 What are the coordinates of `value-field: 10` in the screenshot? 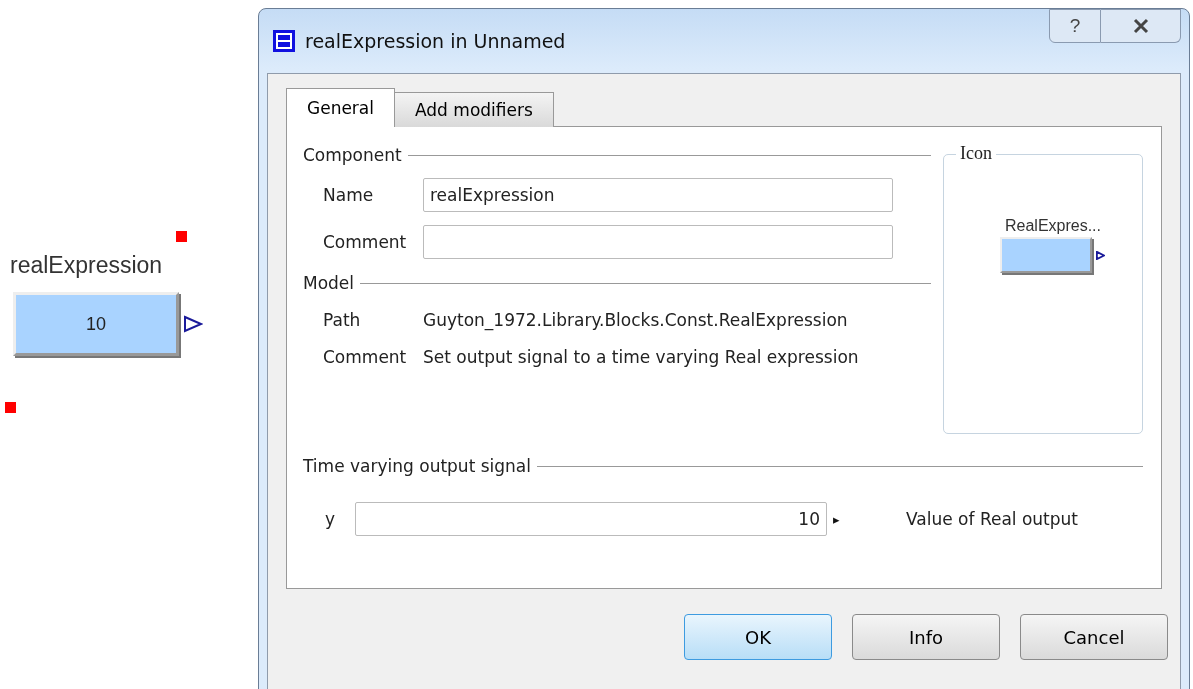 It's located at (591, 519).